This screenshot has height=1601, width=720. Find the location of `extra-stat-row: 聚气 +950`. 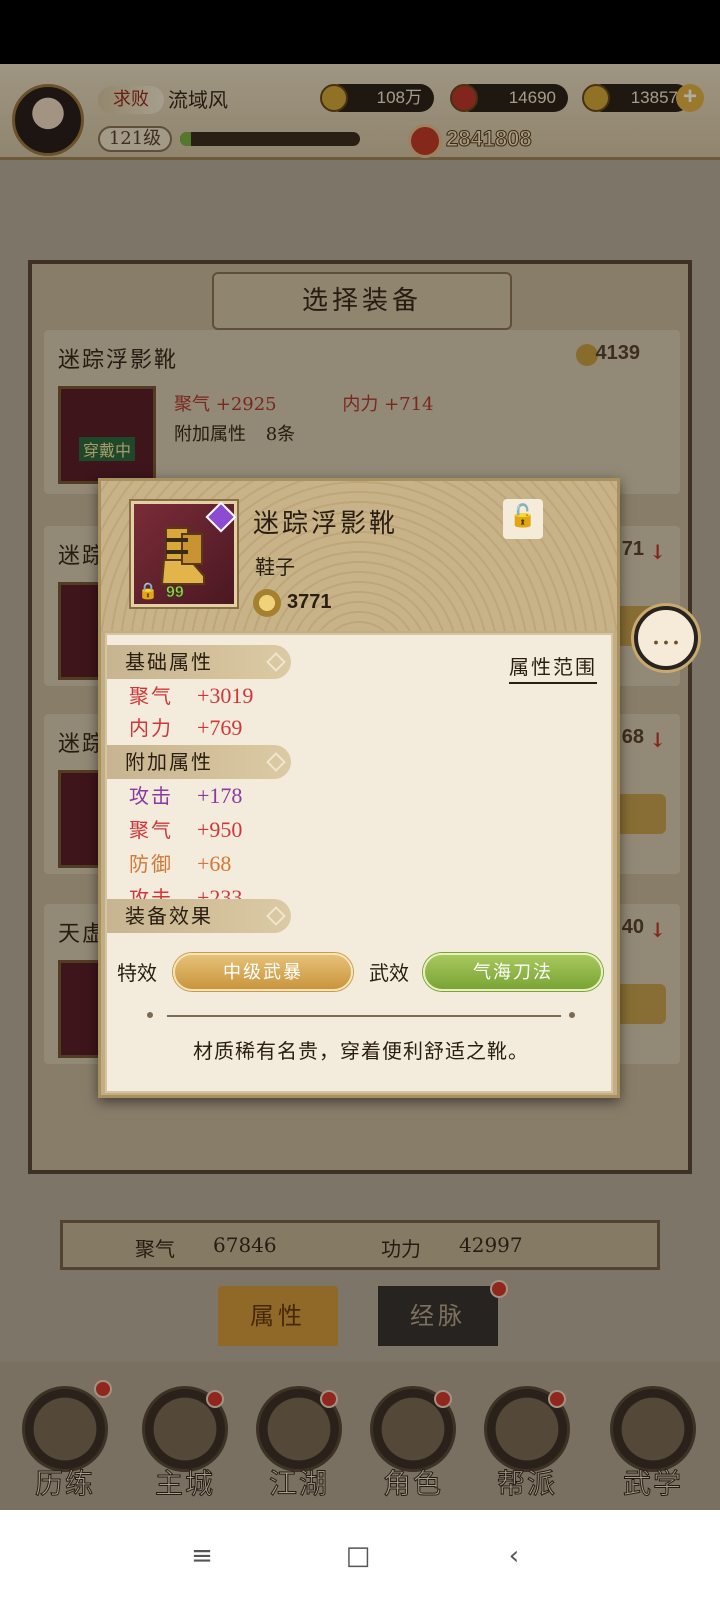

extra-stat-row: 聚气 +950 is located at coordinates (185, 830).